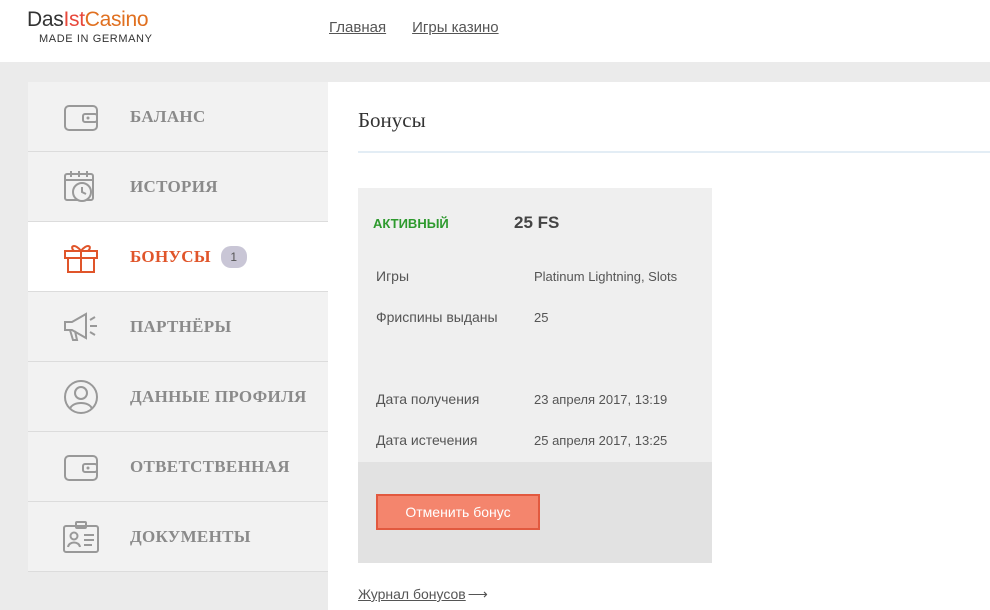 The width and height of the screenshot is (990, 610). I want to click on freespins-label: Фриспины выданы, so click(437, 317).